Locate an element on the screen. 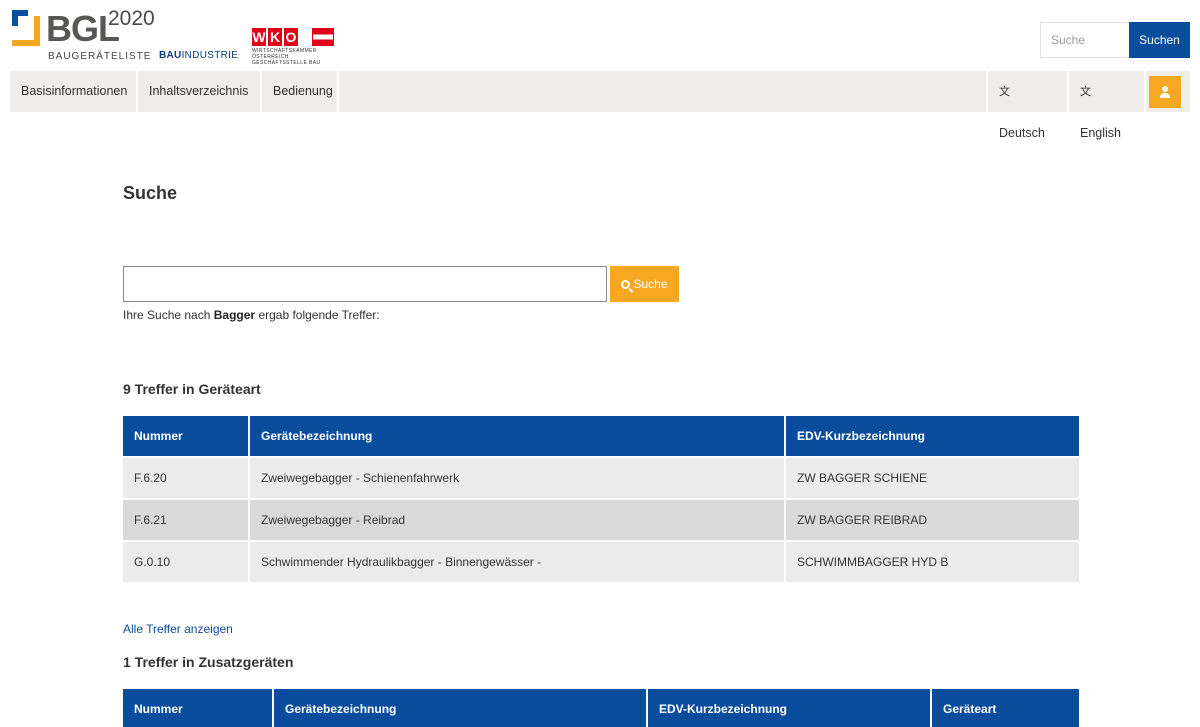 The height and width of the screenshot is (727, 1200). show-all-results-link: Alle Treffer anzeigen is located at coordinates (178, 629).